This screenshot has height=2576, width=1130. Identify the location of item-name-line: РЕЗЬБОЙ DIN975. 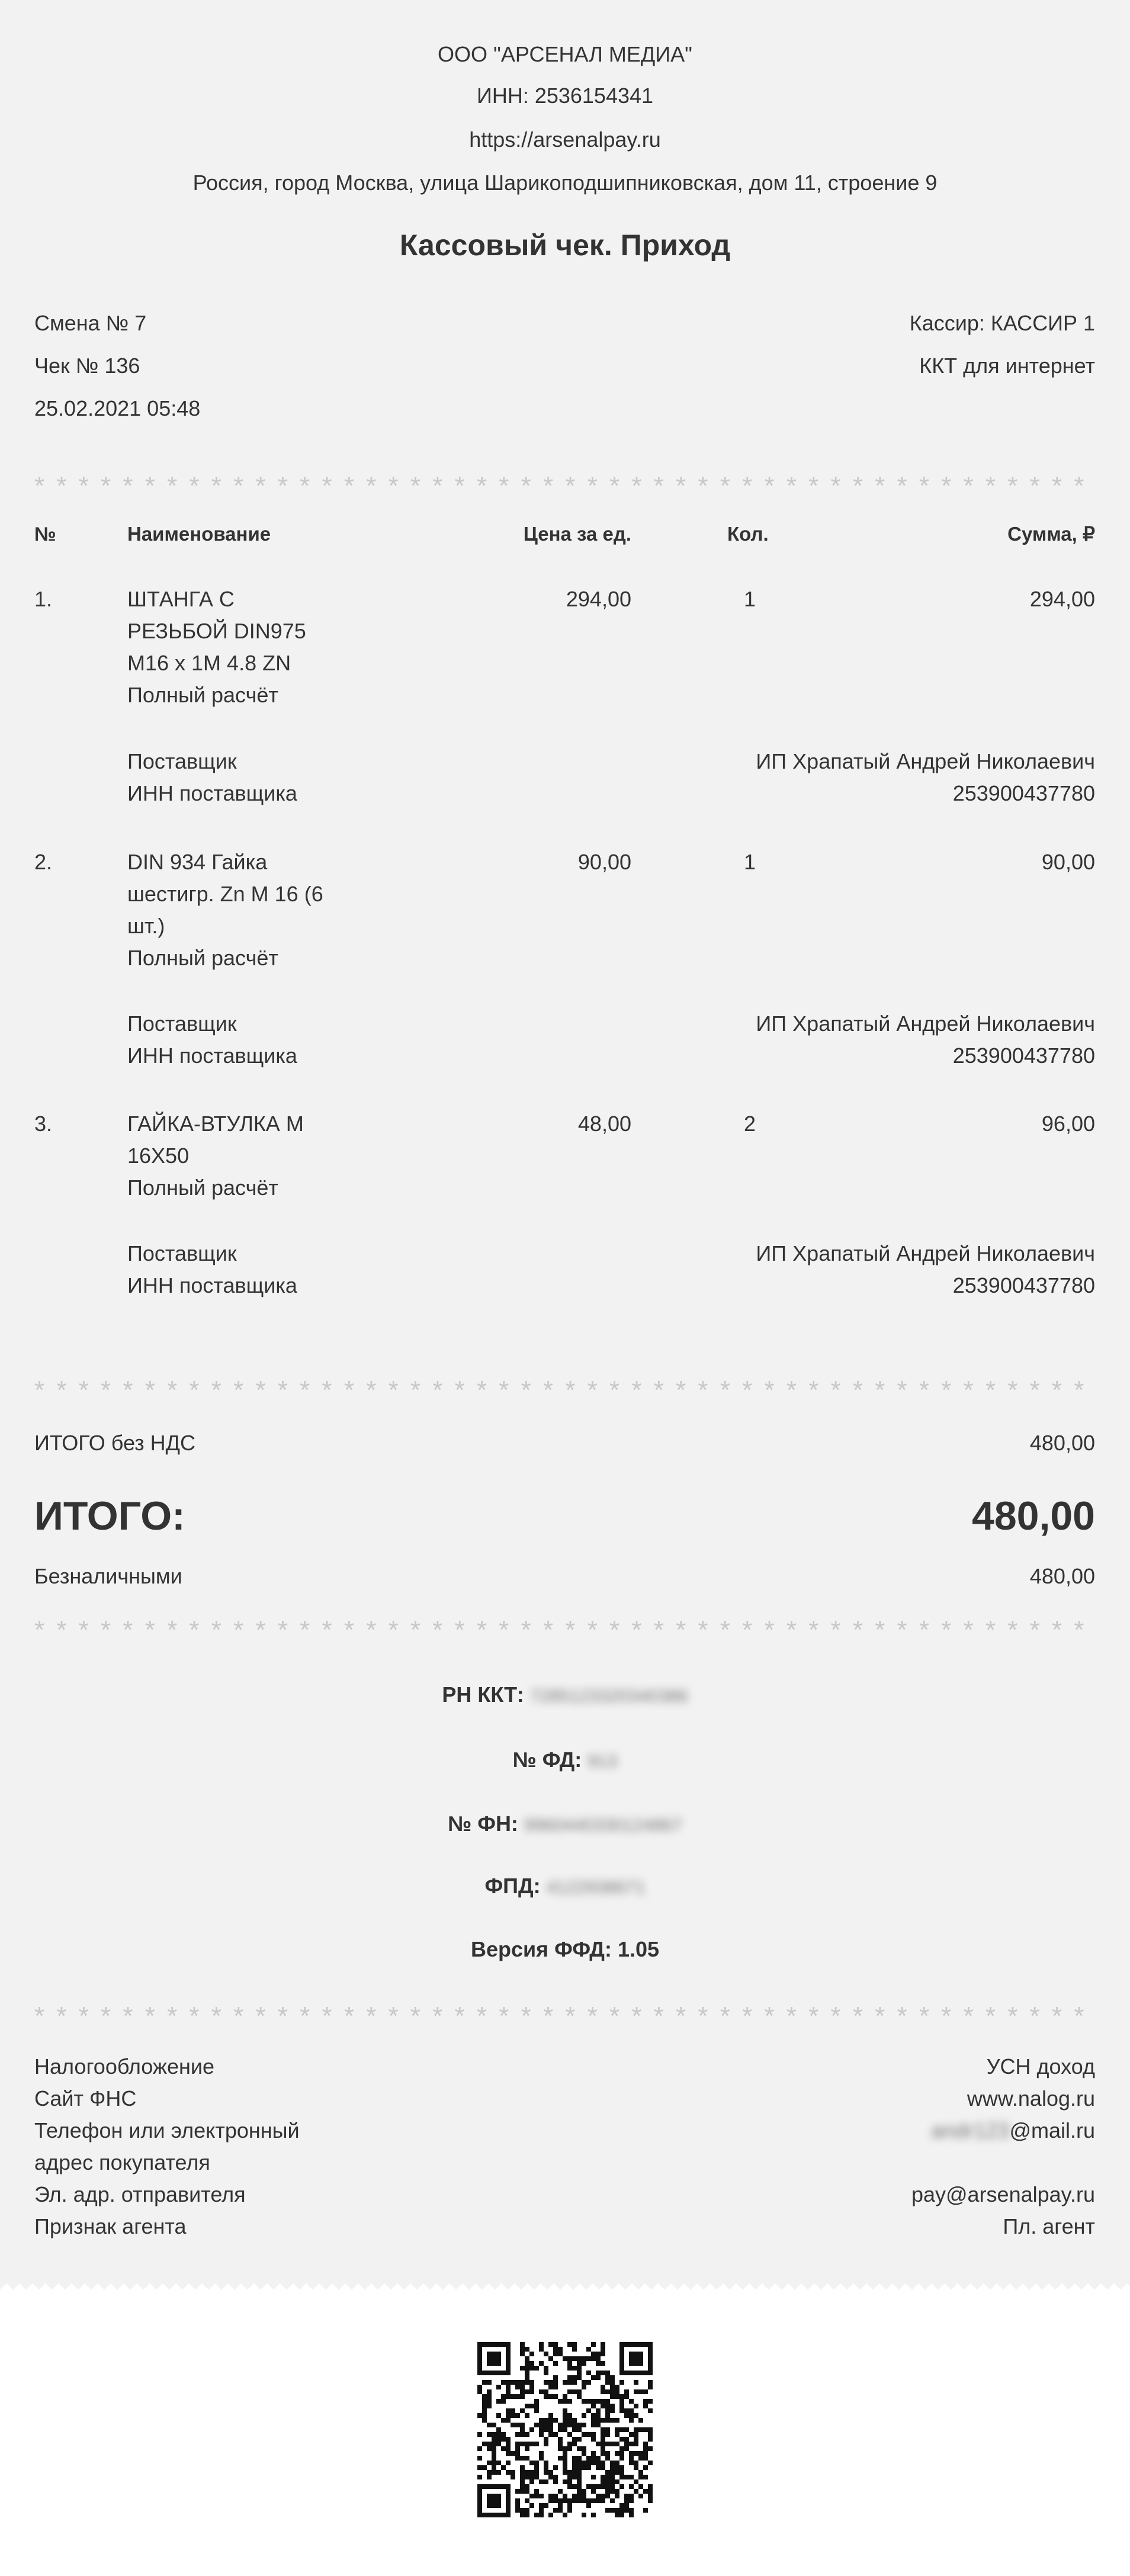
(217, 631).